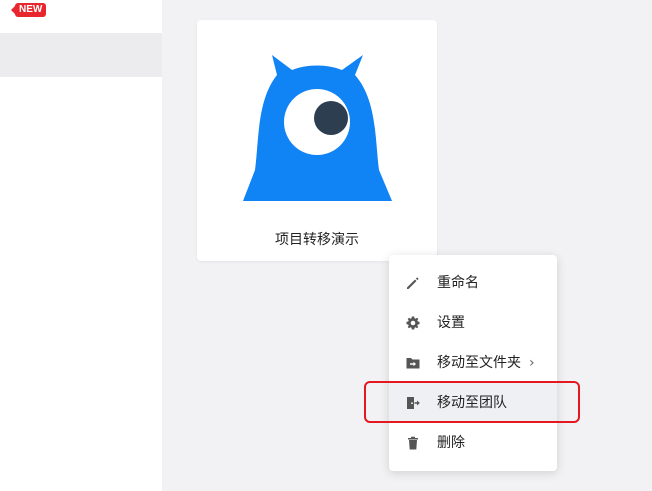 This screenshot has height=491, width=652. What do you see at coordinates (317, 240) in the screenshot?
I see `project-title: 项目转移演示` at bounding box center [317, 240].